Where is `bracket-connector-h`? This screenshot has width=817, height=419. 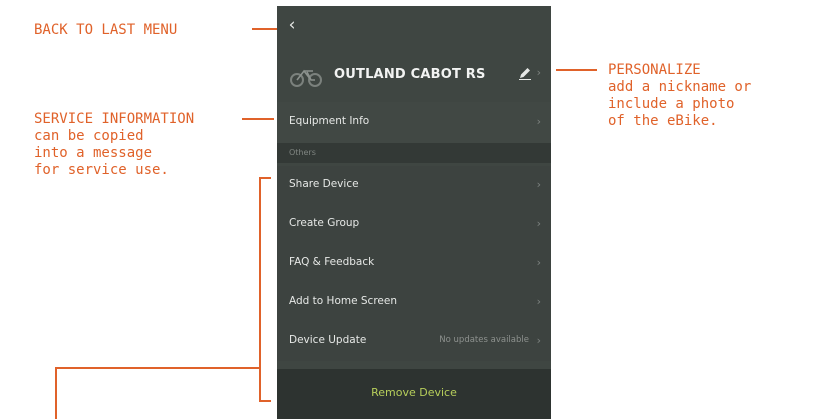 bracket-connector-h is located at coordinates (157, 368).